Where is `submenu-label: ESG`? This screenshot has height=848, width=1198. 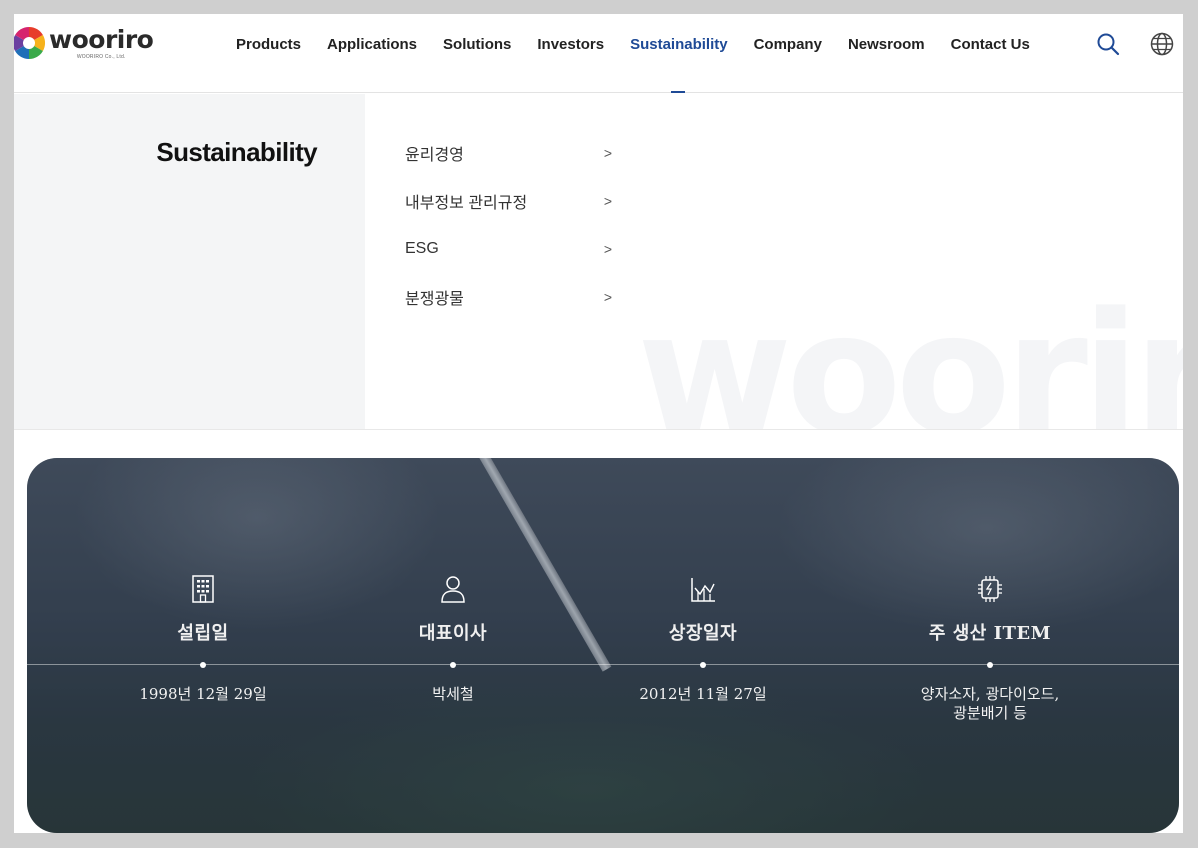 submenu-label: ESG is located at coordinates (422, 248).